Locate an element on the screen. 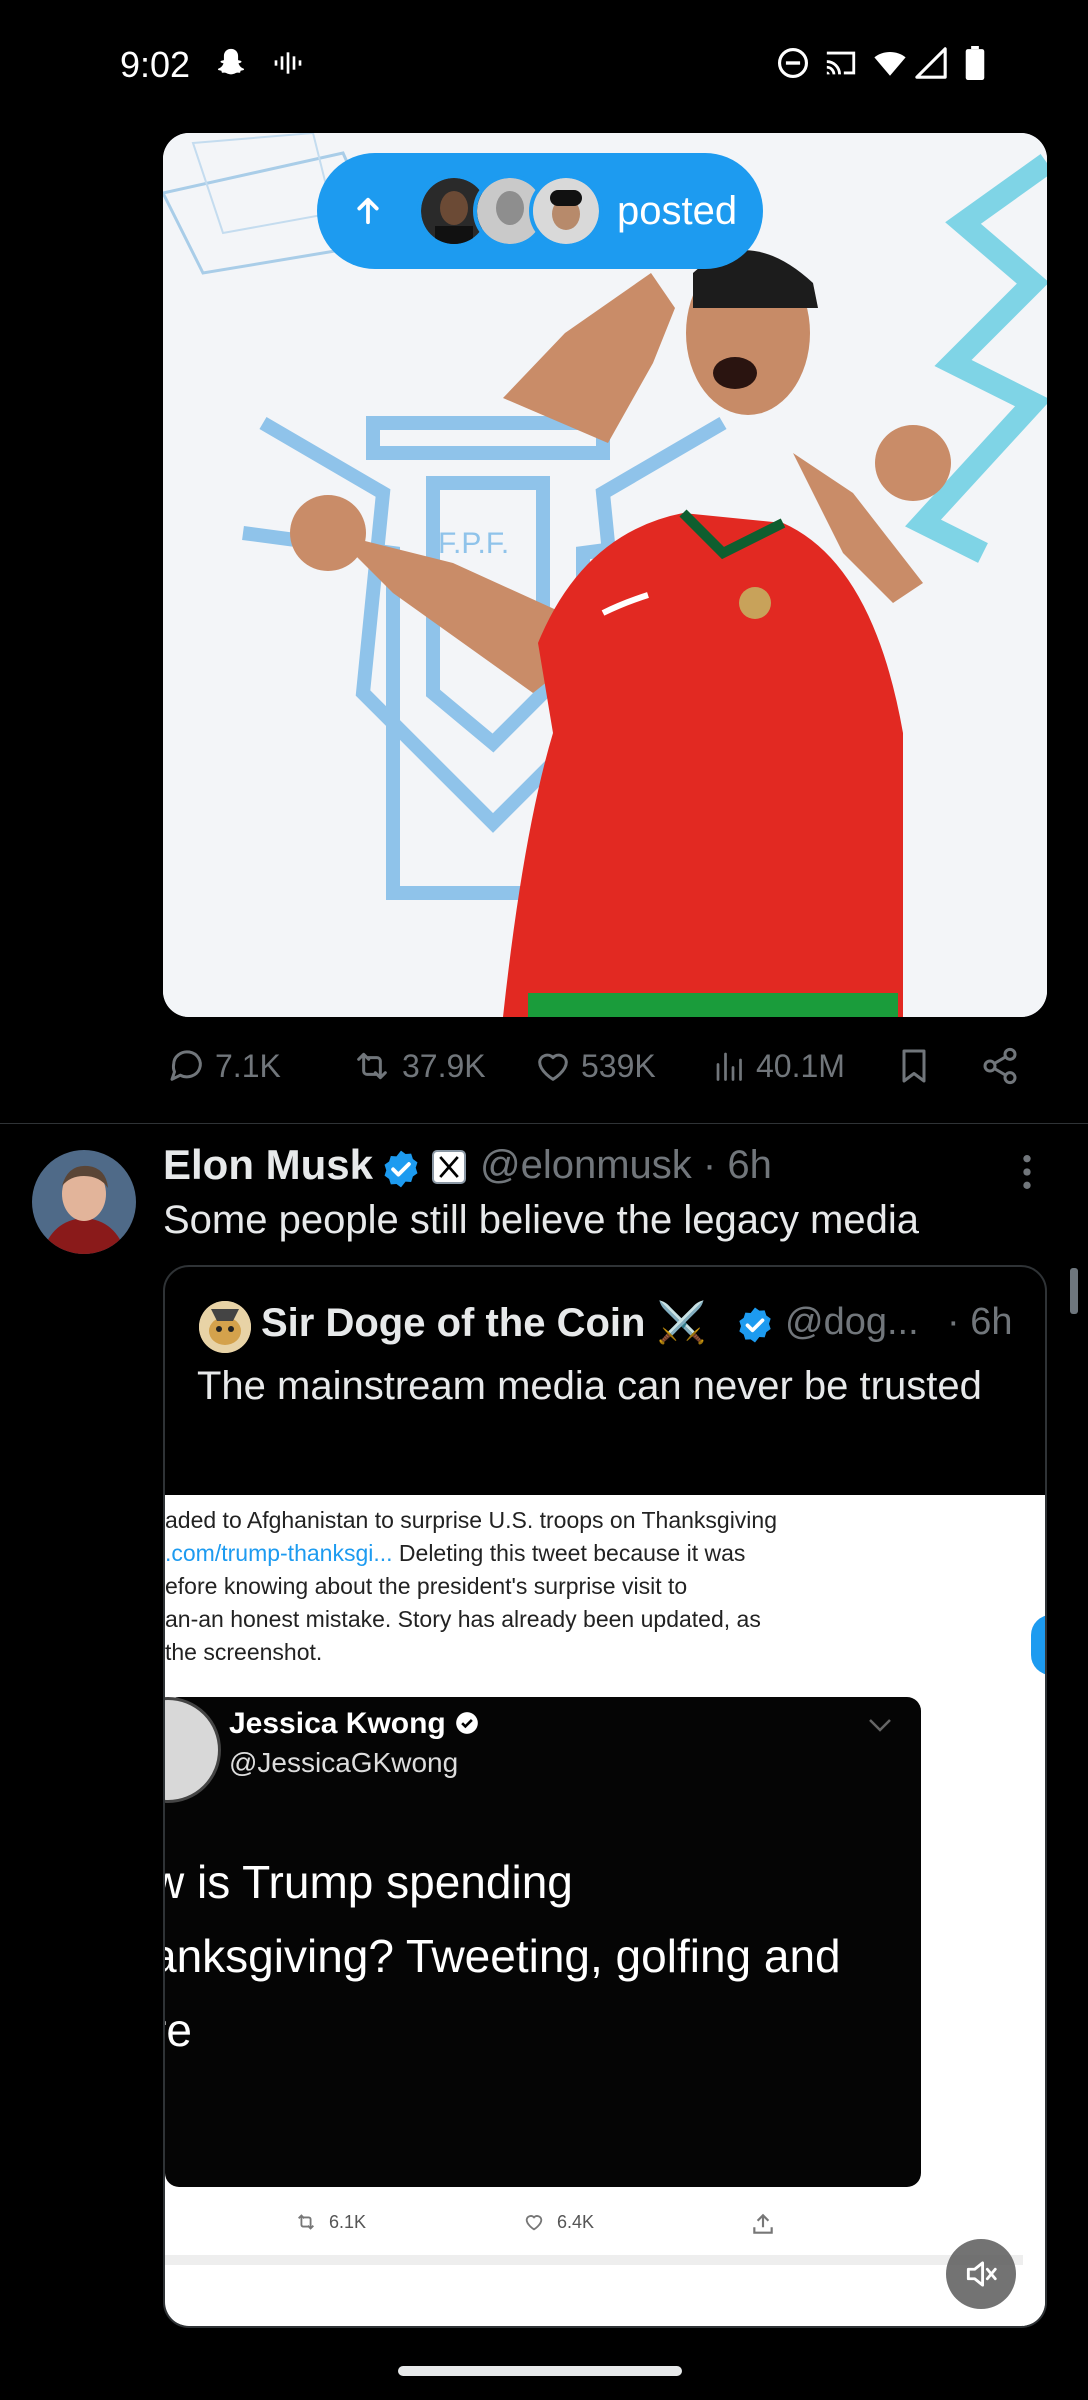  screenshot-share is located at coordinates (763, 2224).